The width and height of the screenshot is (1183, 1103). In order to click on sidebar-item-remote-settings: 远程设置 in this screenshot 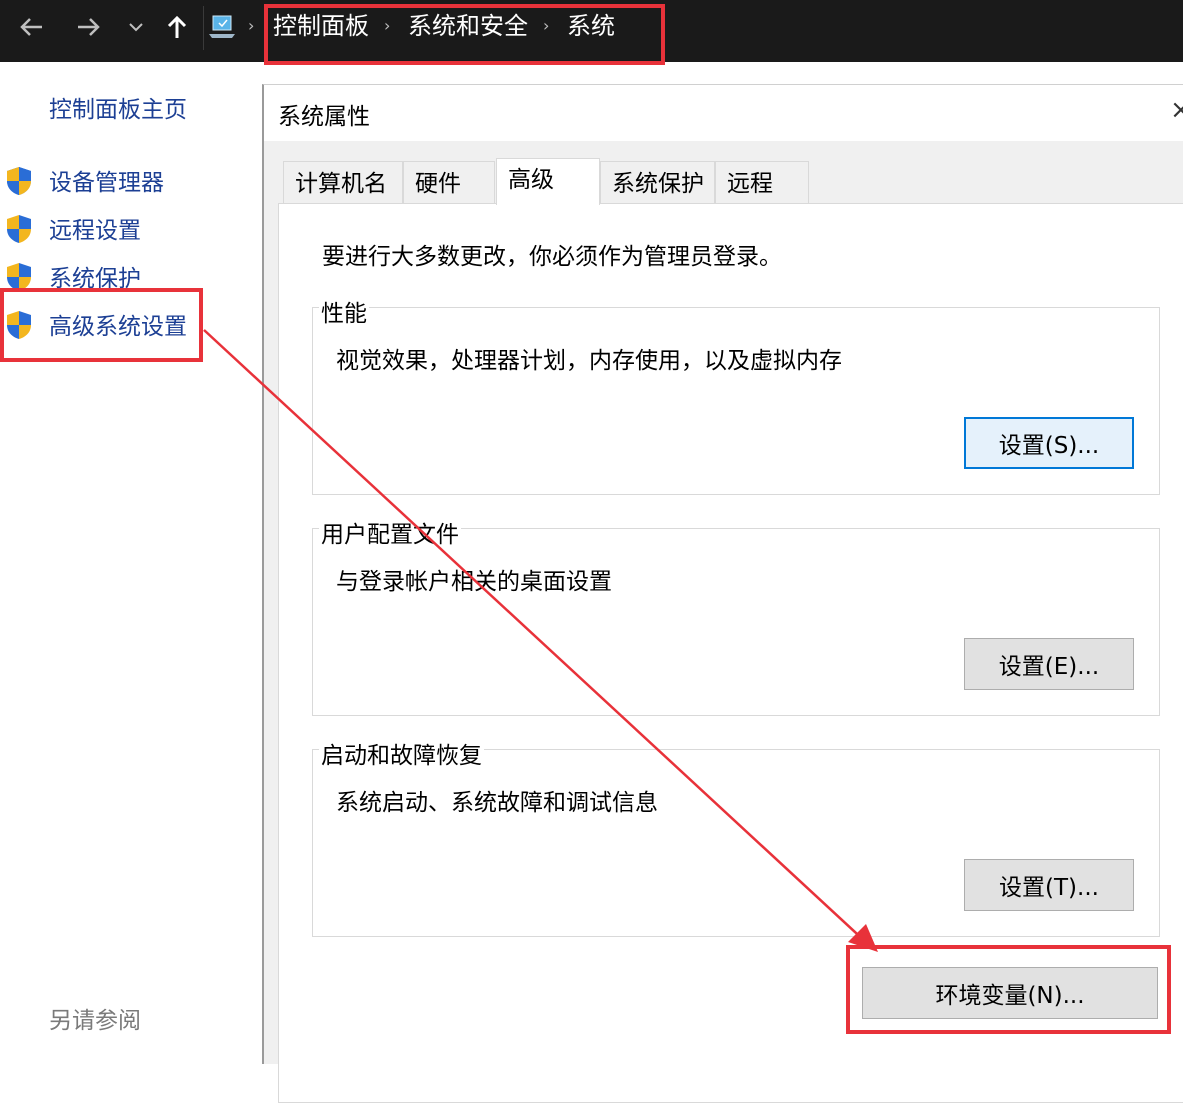, I will do `click(125, 228)`.